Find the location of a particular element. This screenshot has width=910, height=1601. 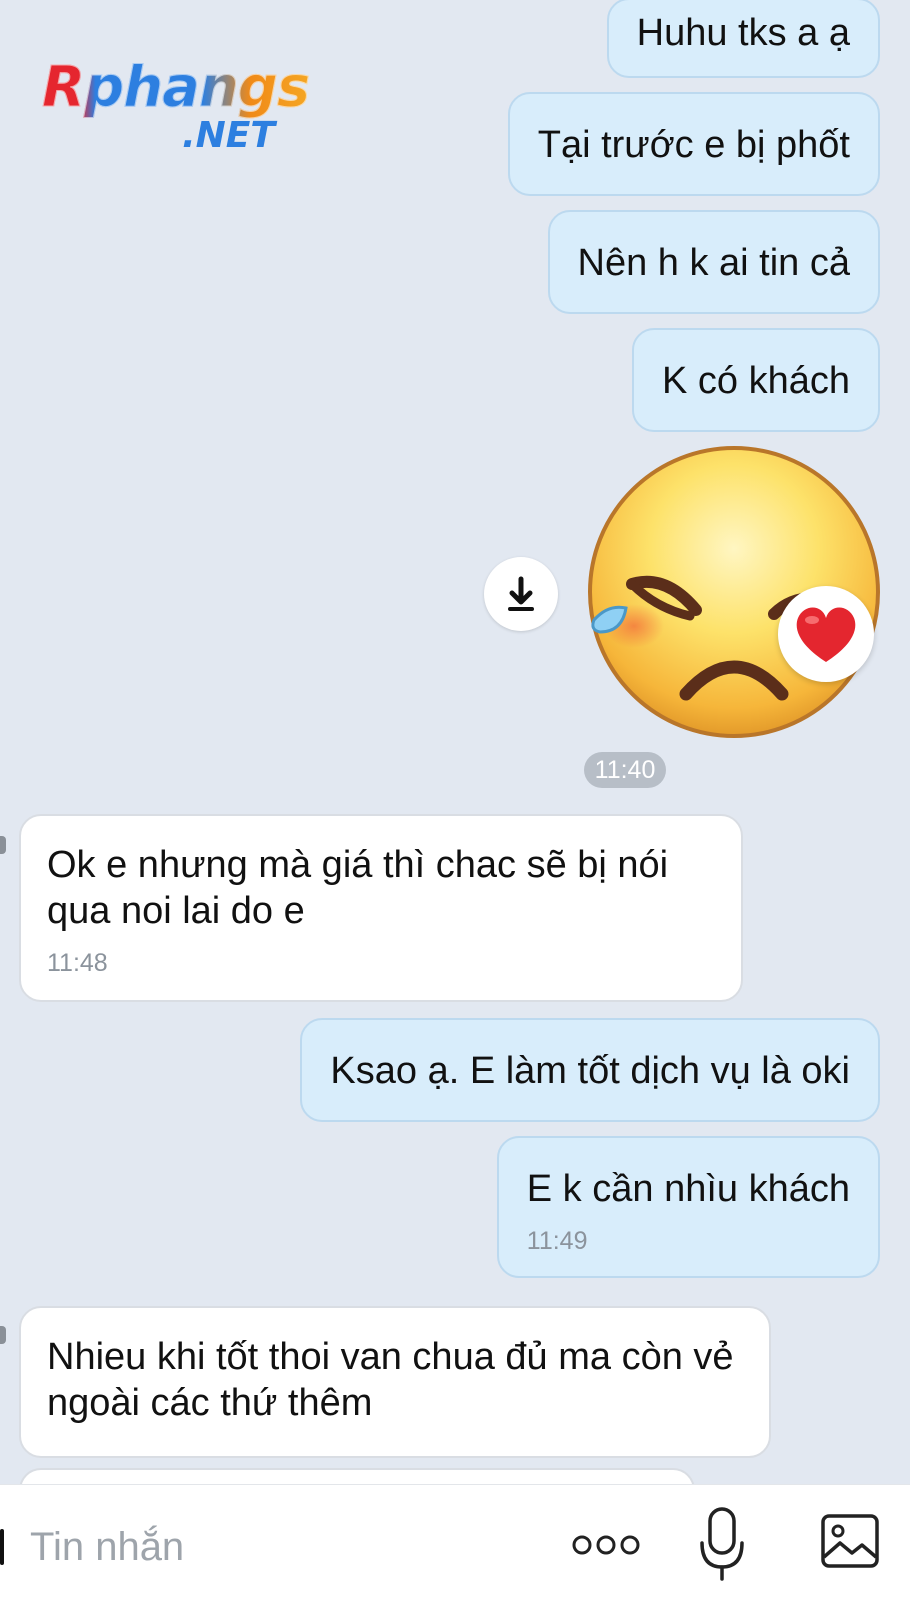

message-time: 11:49 is located at coordinates (557, 1241).